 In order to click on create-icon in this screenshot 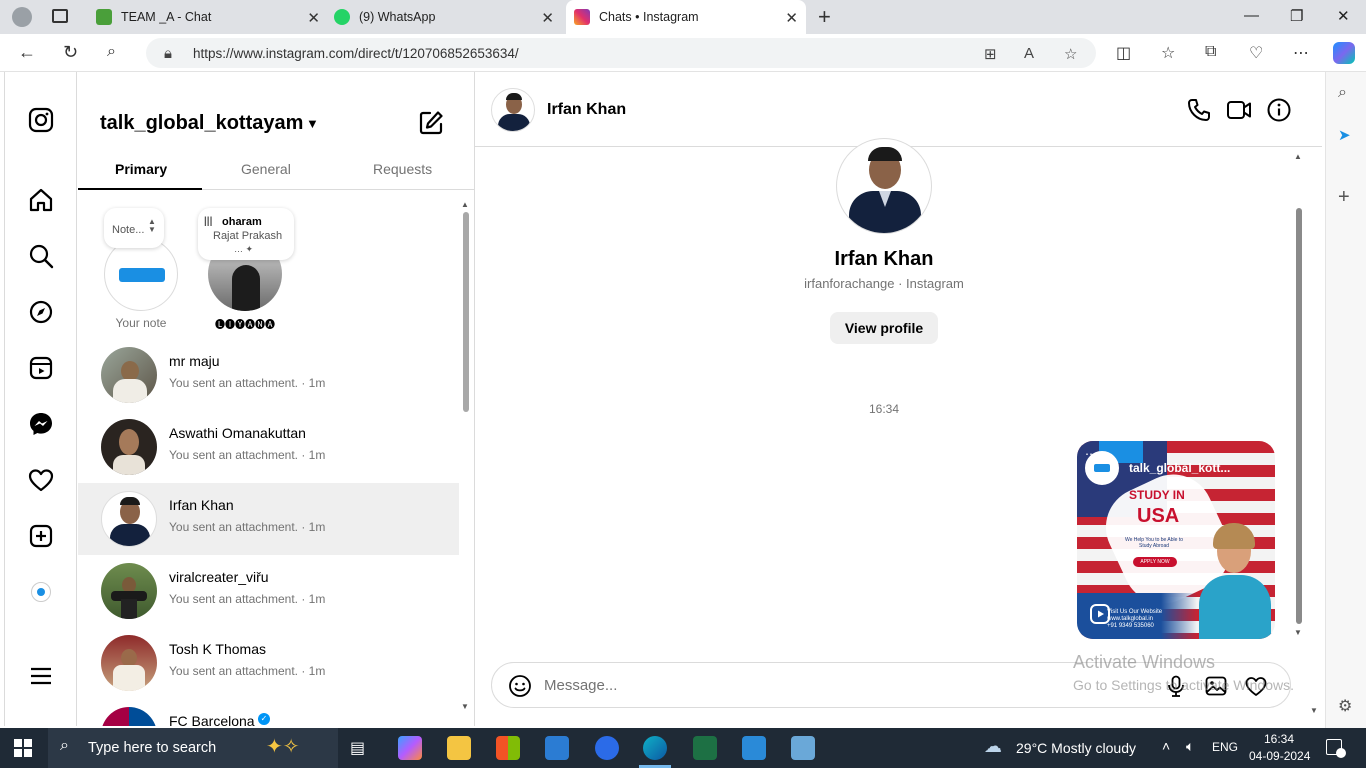, I will do `click(41, 536)`.